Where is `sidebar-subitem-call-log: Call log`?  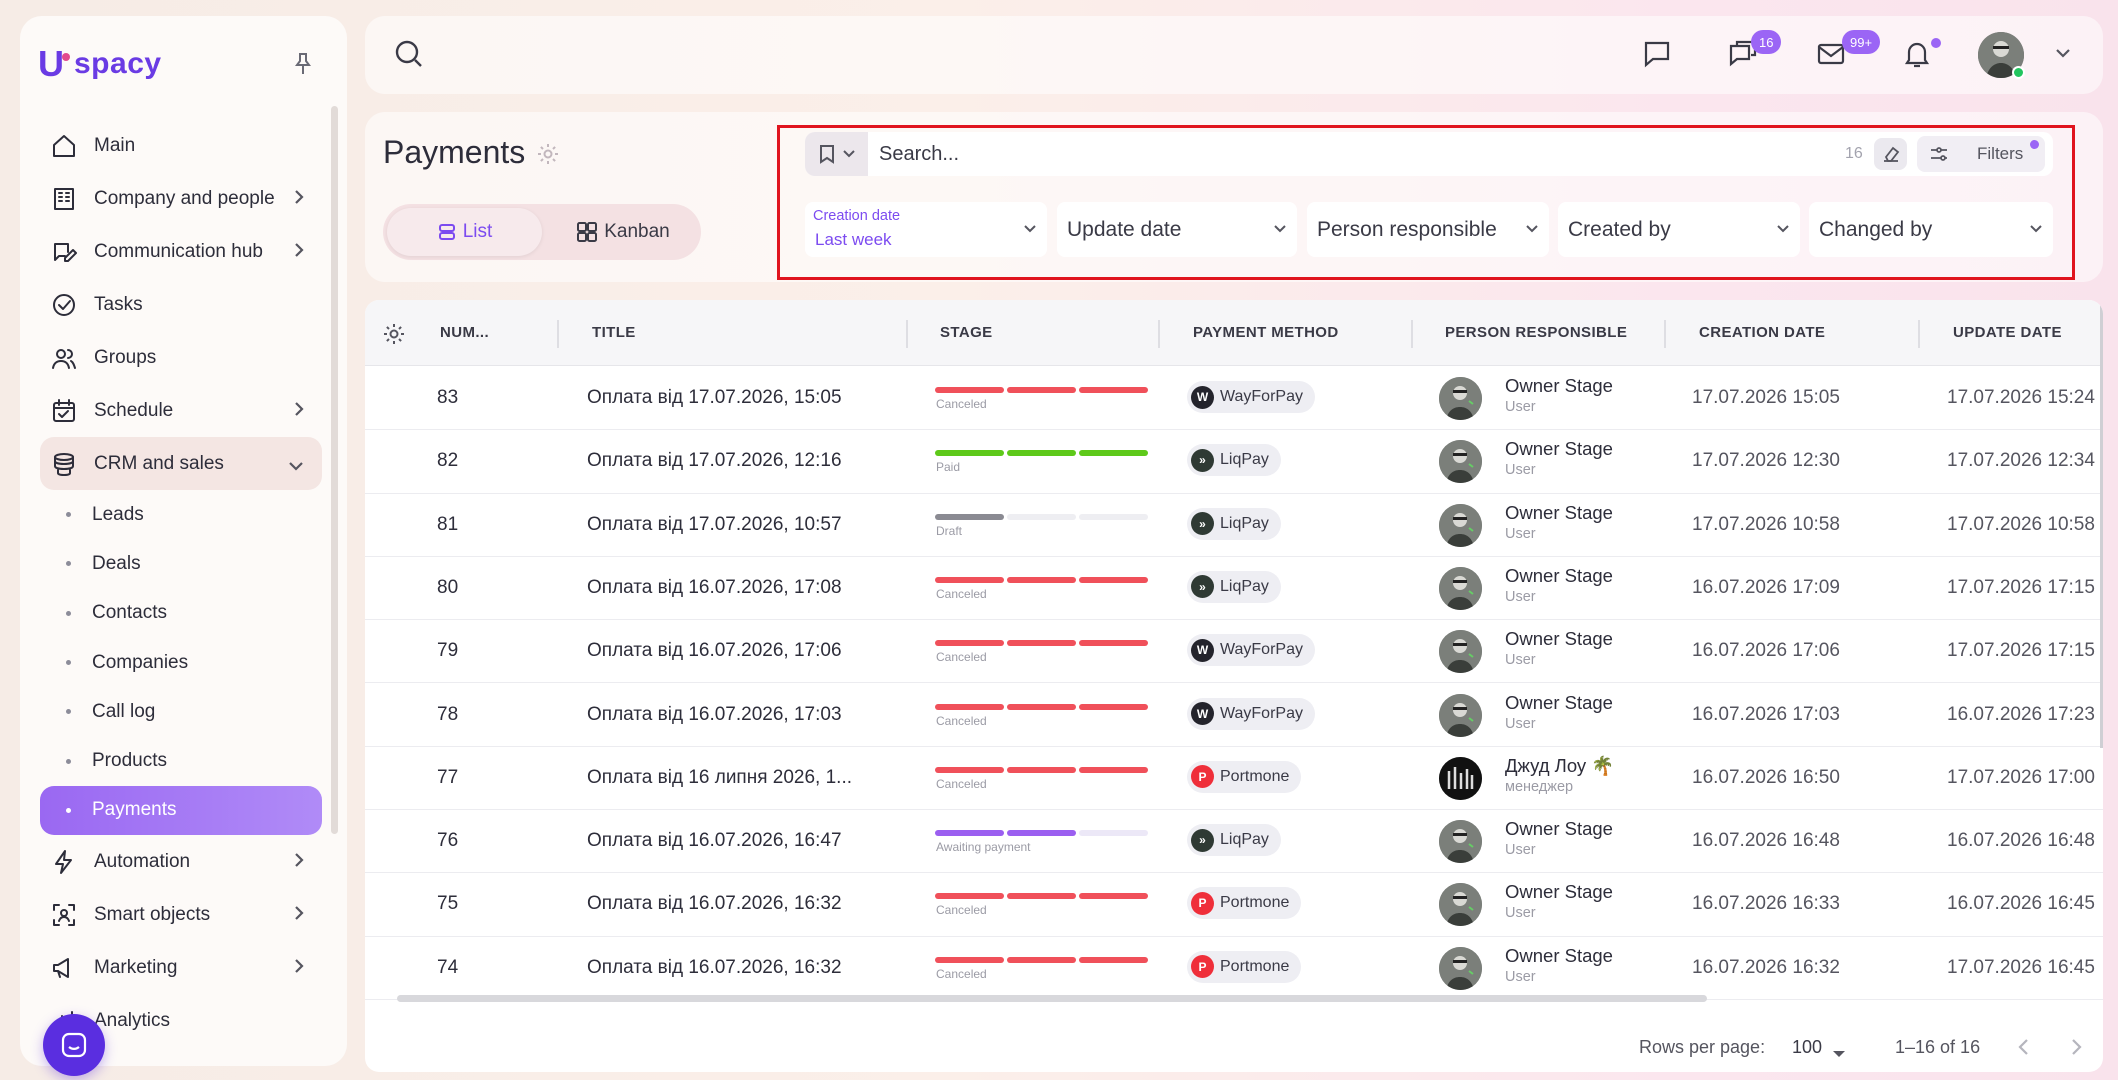
sidebar-subitem-call-log: Call log is located at coordinates (181, 711).